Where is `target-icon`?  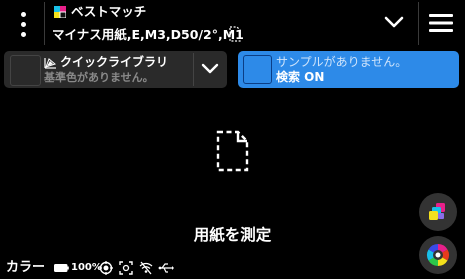 target-icon is located at coordinates (106, 268).